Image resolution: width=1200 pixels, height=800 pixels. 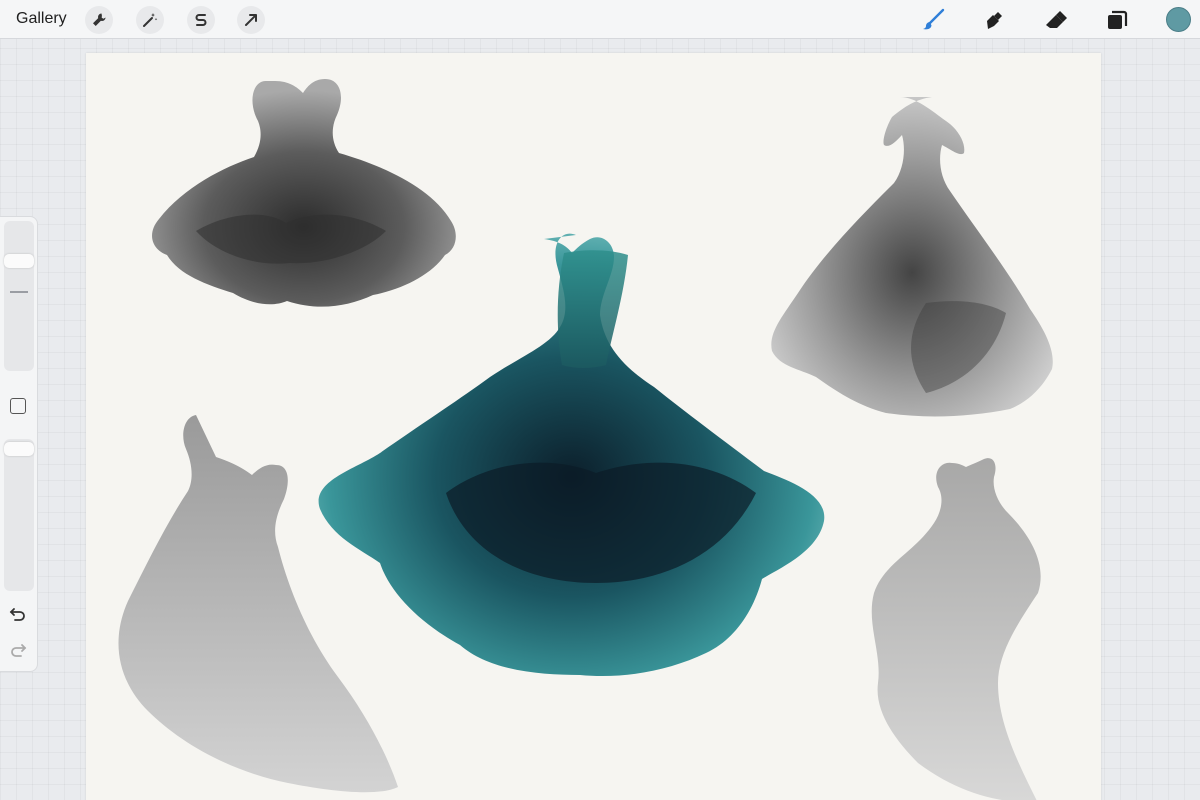 What do you see at coordinates (19, 296) in the screenshot?
I see `brush-size-slider` at bounding box center [19, 296].